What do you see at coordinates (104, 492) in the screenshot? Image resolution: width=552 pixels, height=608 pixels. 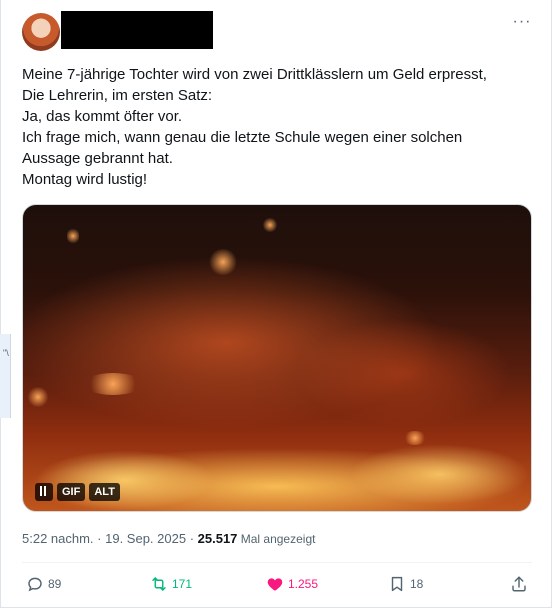 I see `alt-text-button: ALT` at bounding box center [104, 492].